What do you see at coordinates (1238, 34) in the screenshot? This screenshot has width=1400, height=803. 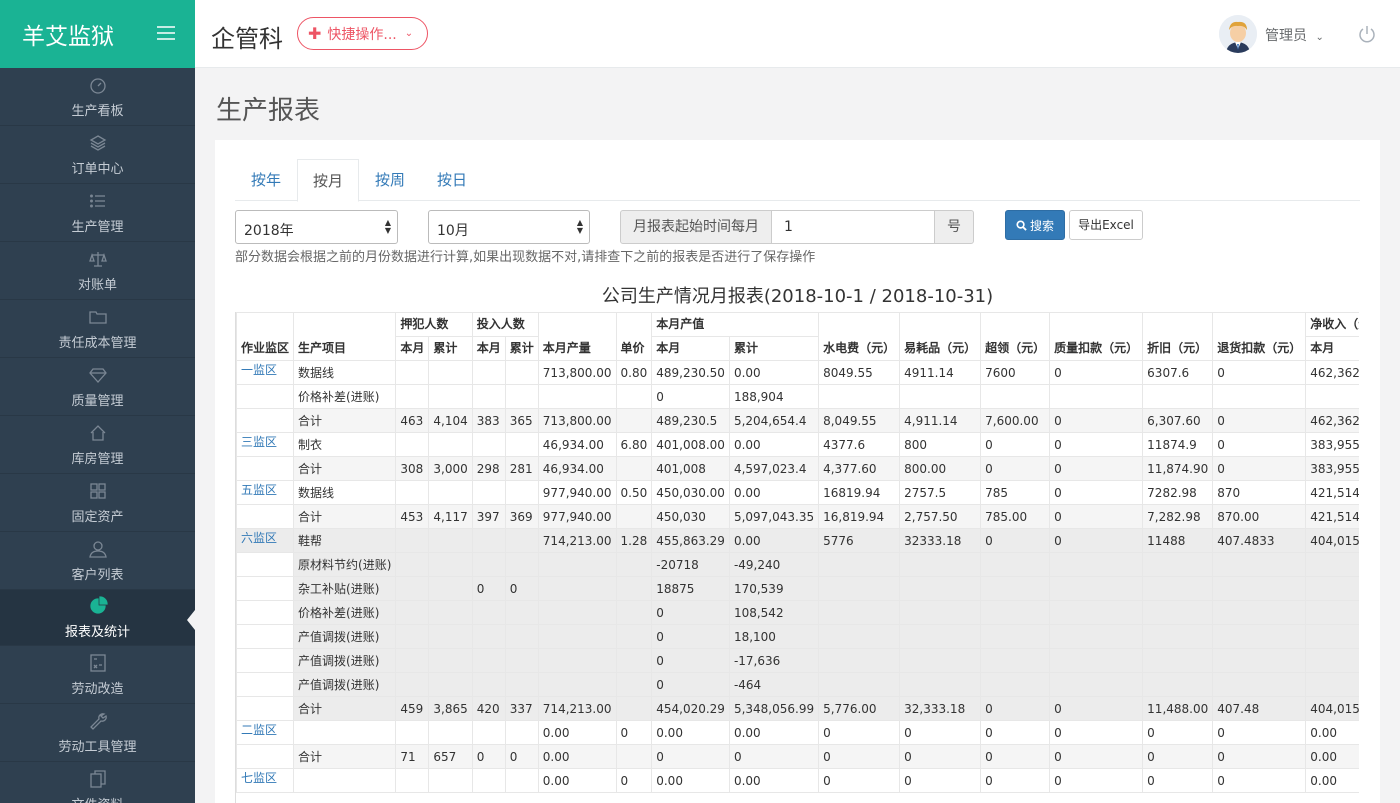 I see `avatar` at bounding box center [1238, 34].